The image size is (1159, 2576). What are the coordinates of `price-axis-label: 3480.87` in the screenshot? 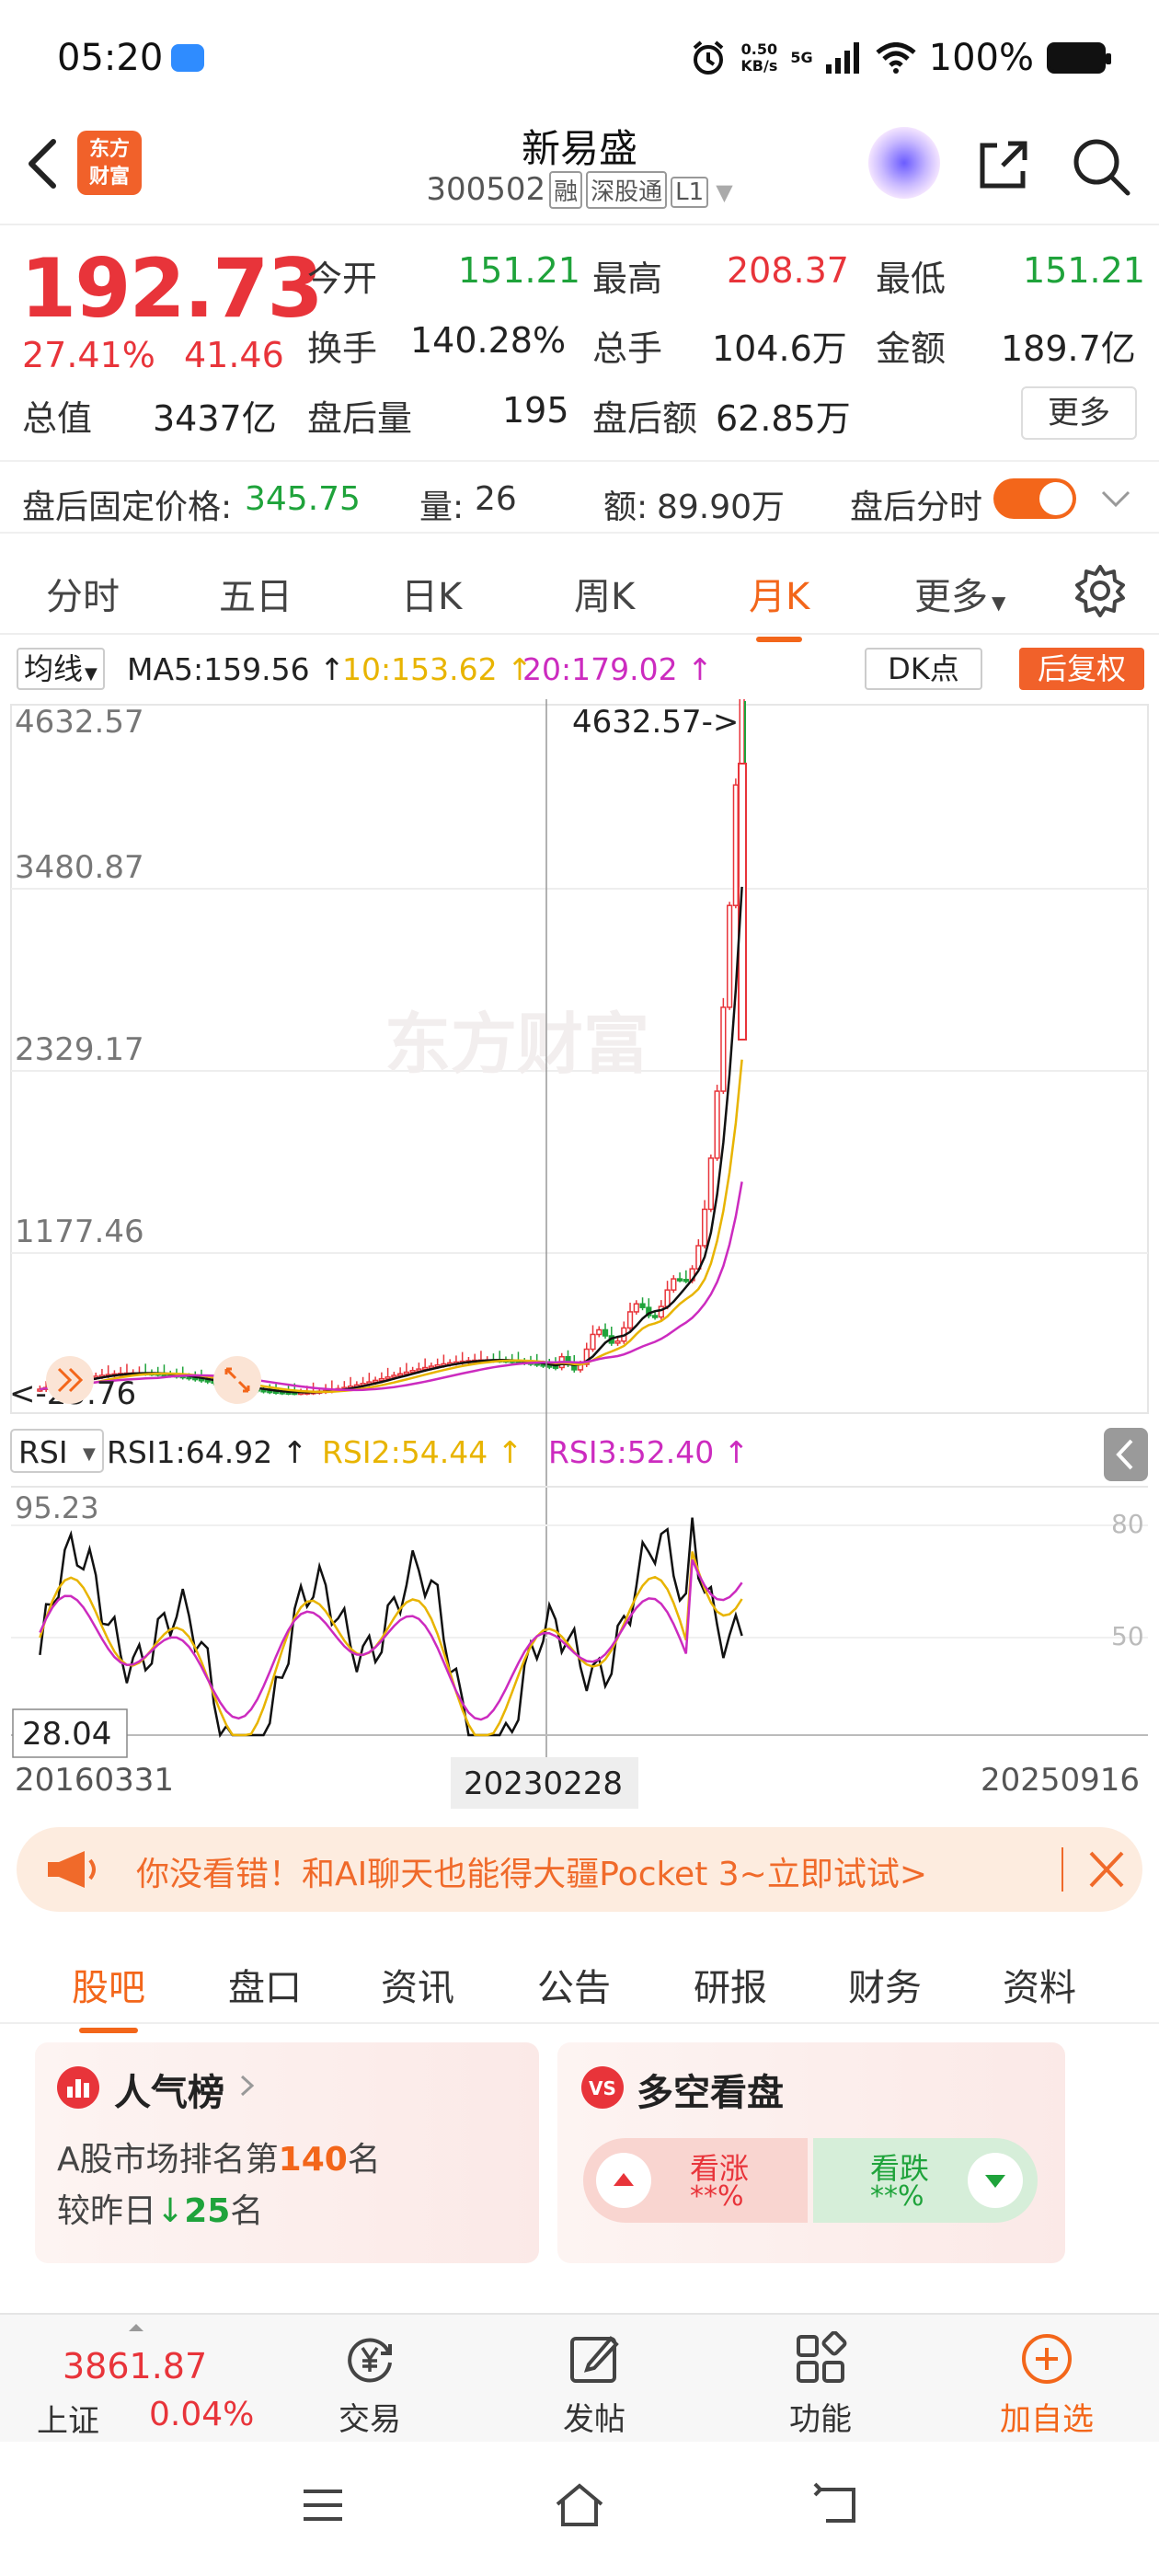 It's located at (79, 867).